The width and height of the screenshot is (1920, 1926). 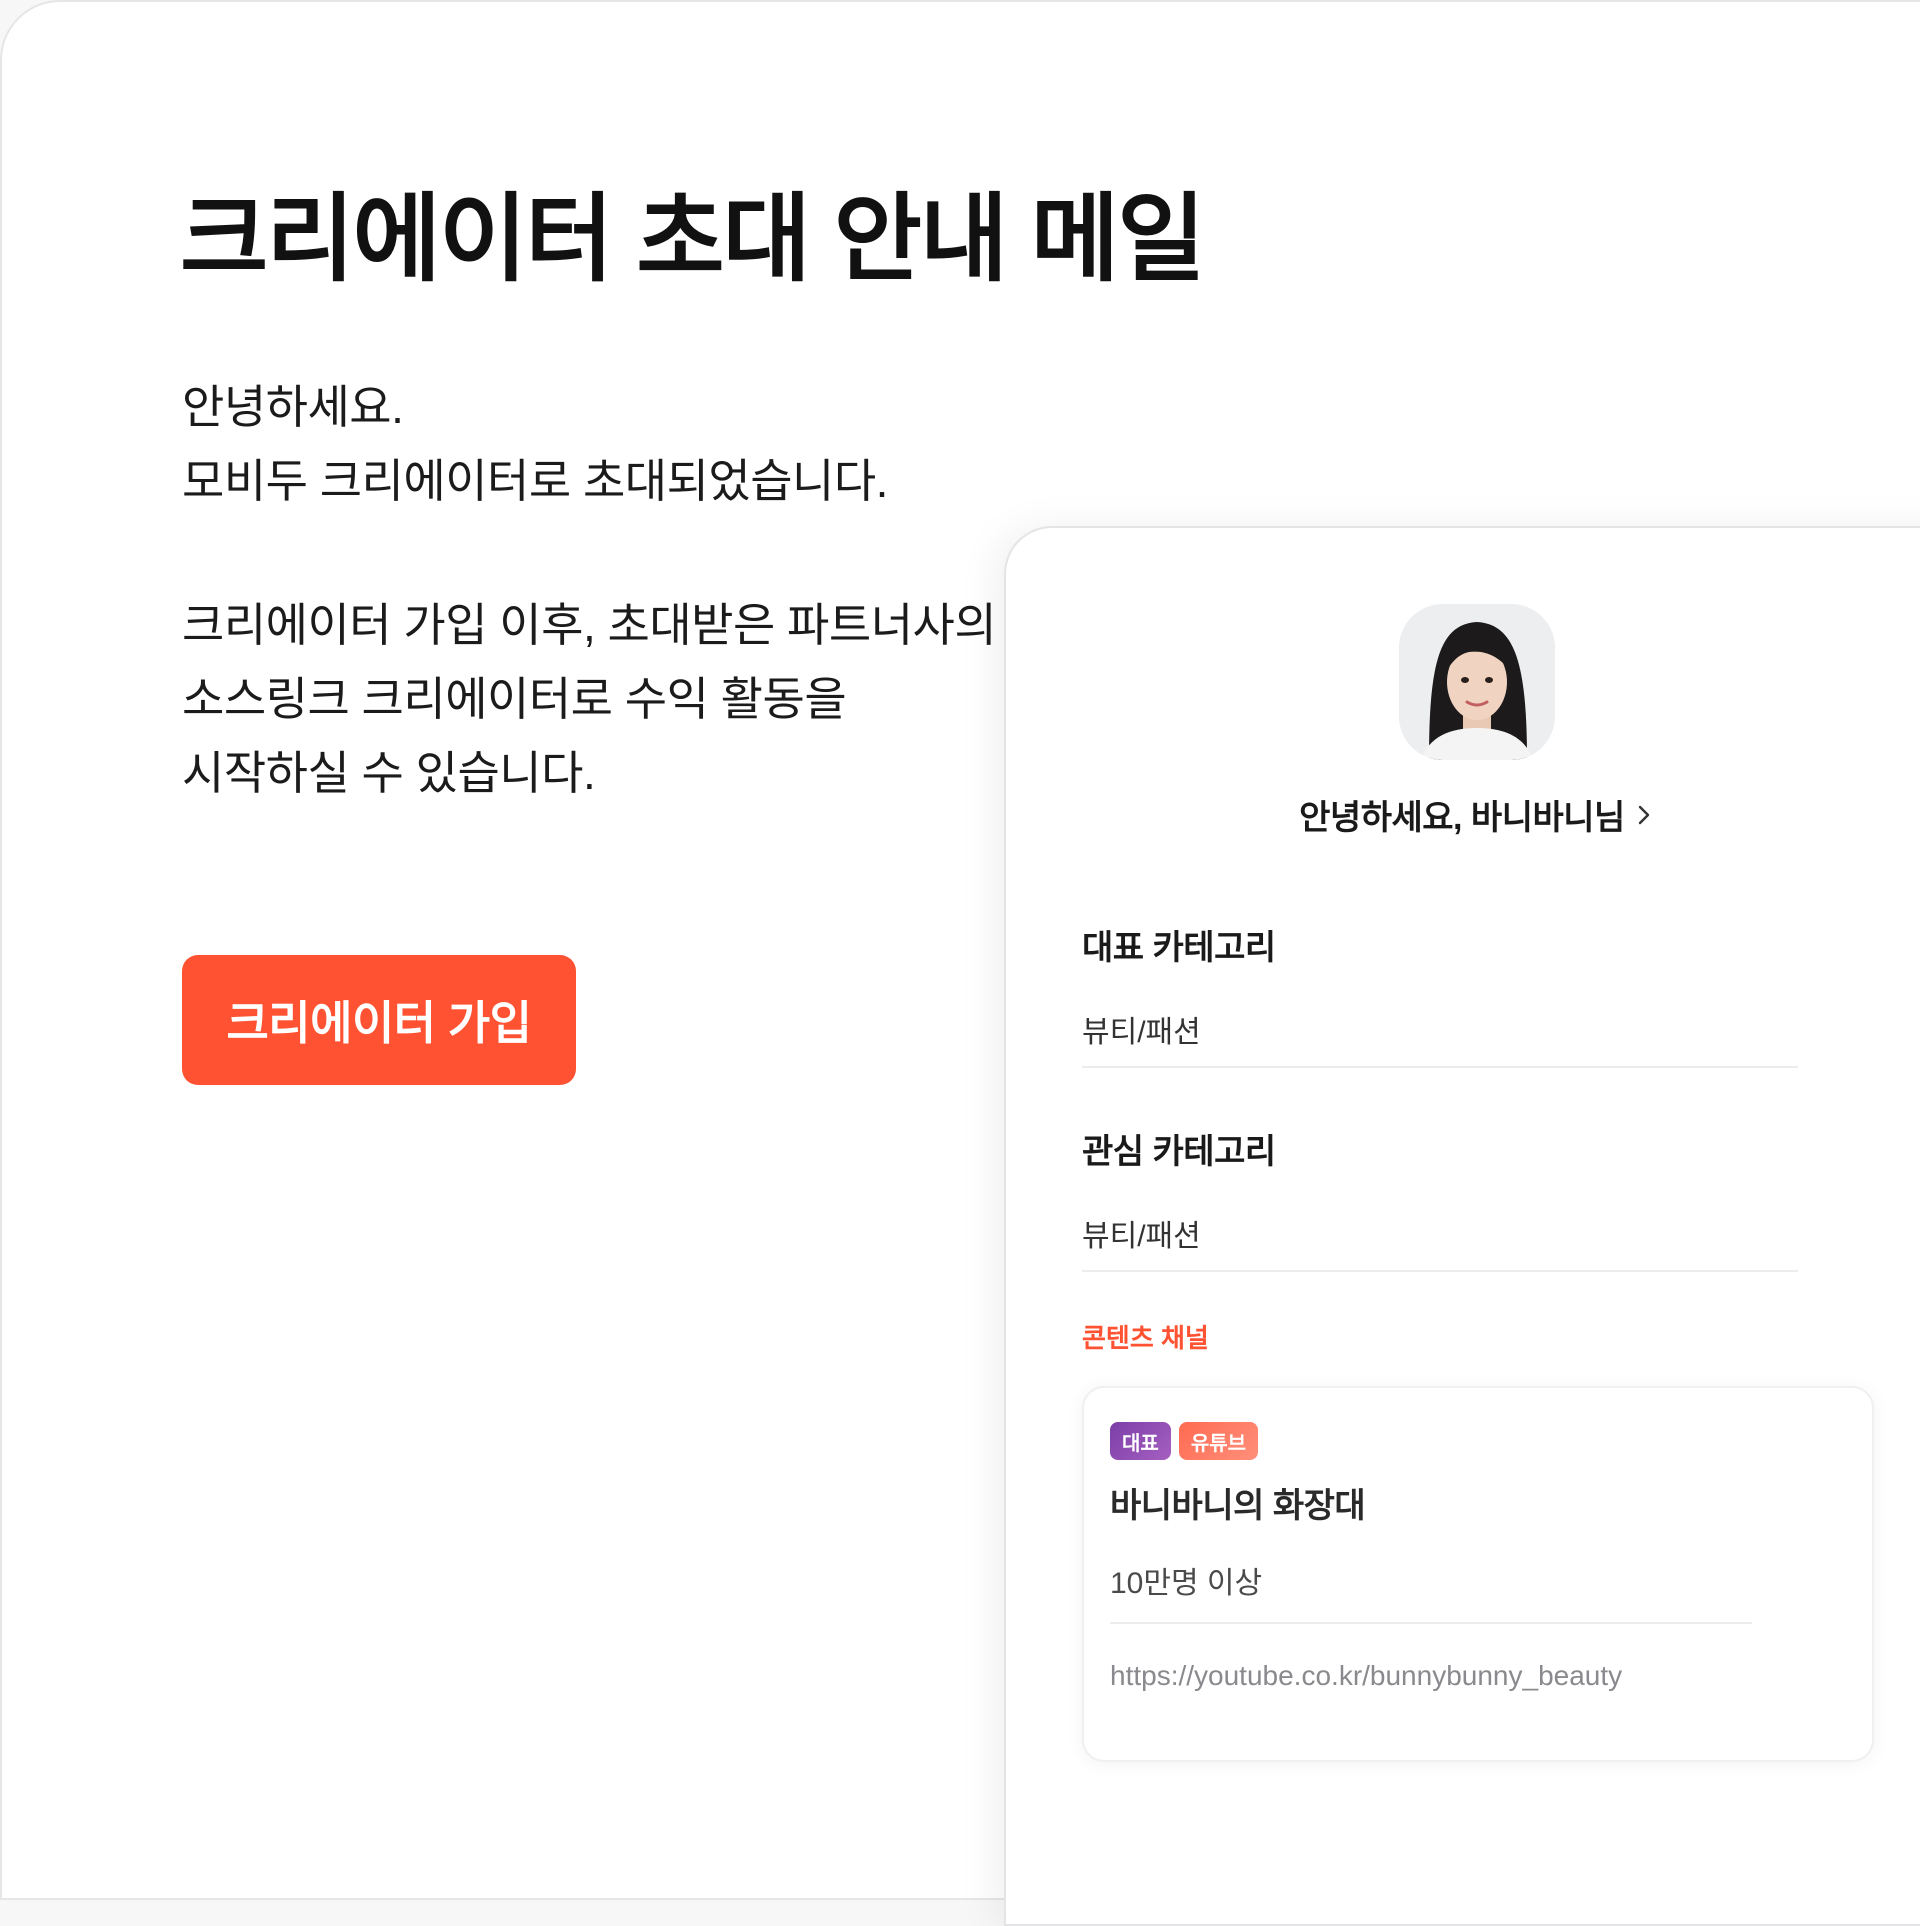 What do you see at coordinates (693, 239) in the screenshot?
I see `page-title: 크리에이터 초대 안내 메일` at bounding box center [693, 239].